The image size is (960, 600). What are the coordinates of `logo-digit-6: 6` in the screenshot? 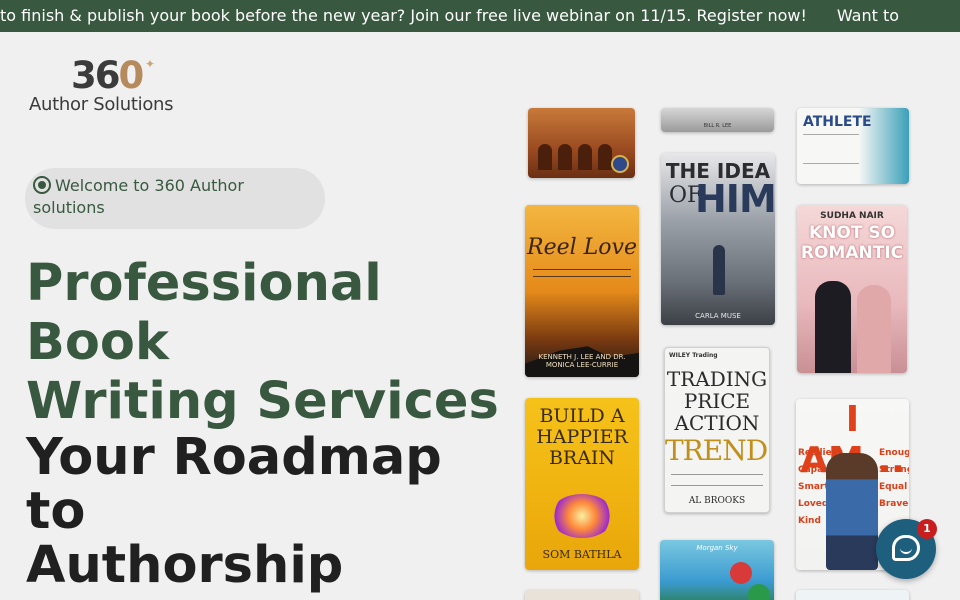 It's located at (107, 75).